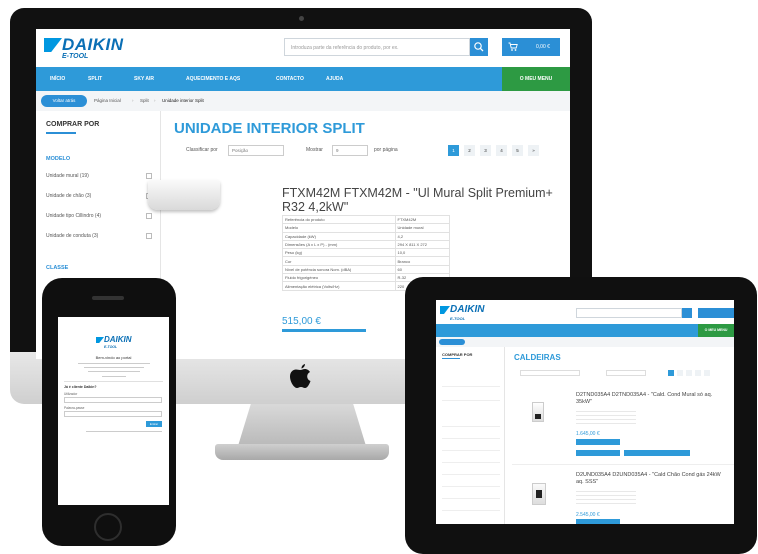 The image size is (758, 554). Describe the element at coordinates (657, 453) in the screenshot. I see `compare-button` at that location.